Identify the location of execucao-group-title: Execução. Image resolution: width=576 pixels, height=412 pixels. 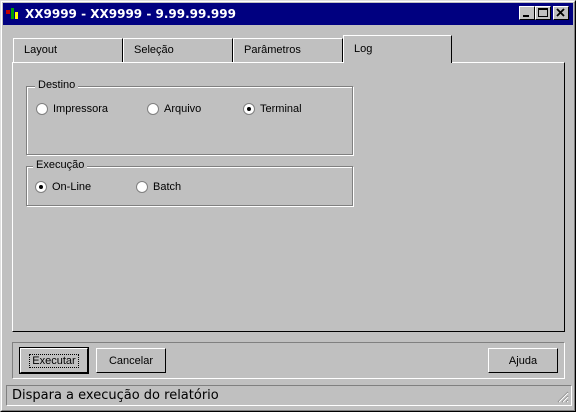
(60, 165).